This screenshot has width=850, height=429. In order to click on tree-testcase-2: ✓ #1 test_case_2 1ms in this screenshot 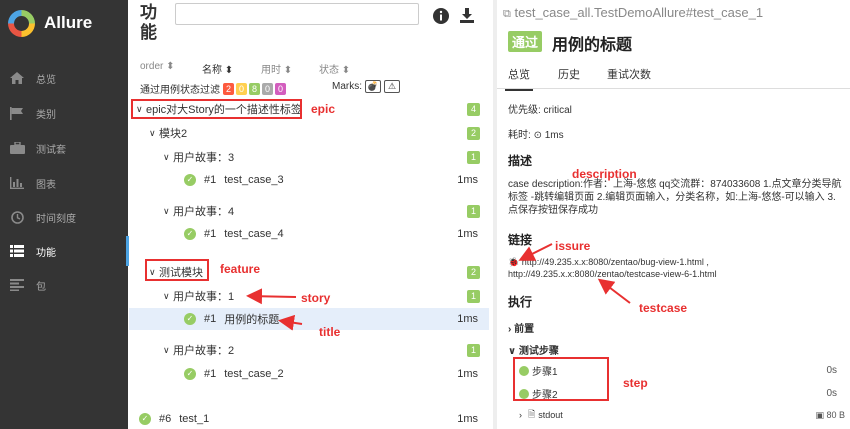, I will do `click(309, 374)`.